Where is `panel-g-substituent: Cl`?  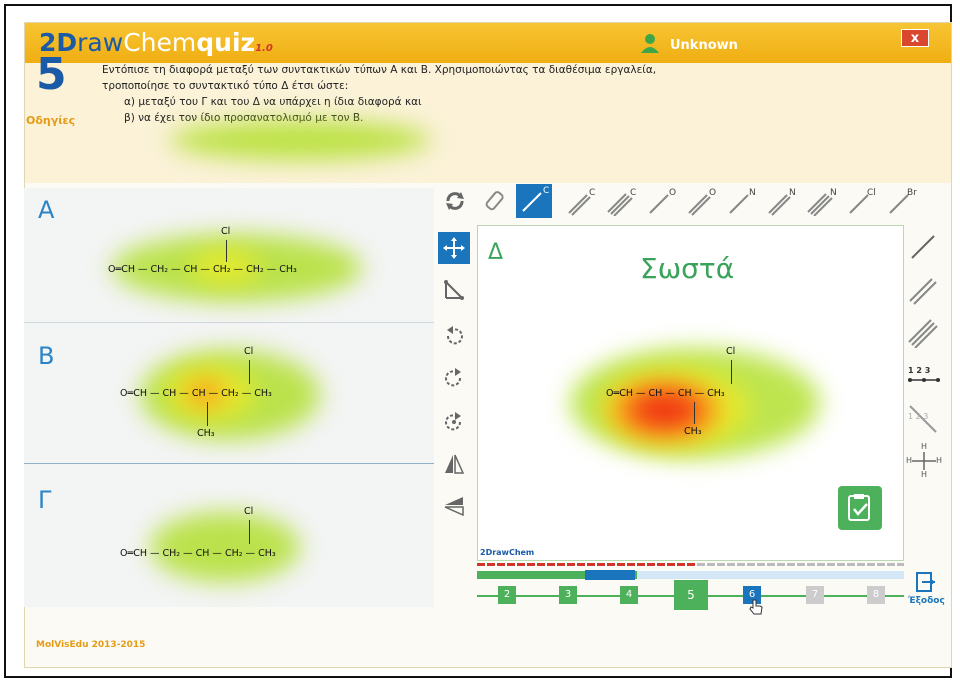
panel-g-substituent: Cl is located at coordinates (249, 511).